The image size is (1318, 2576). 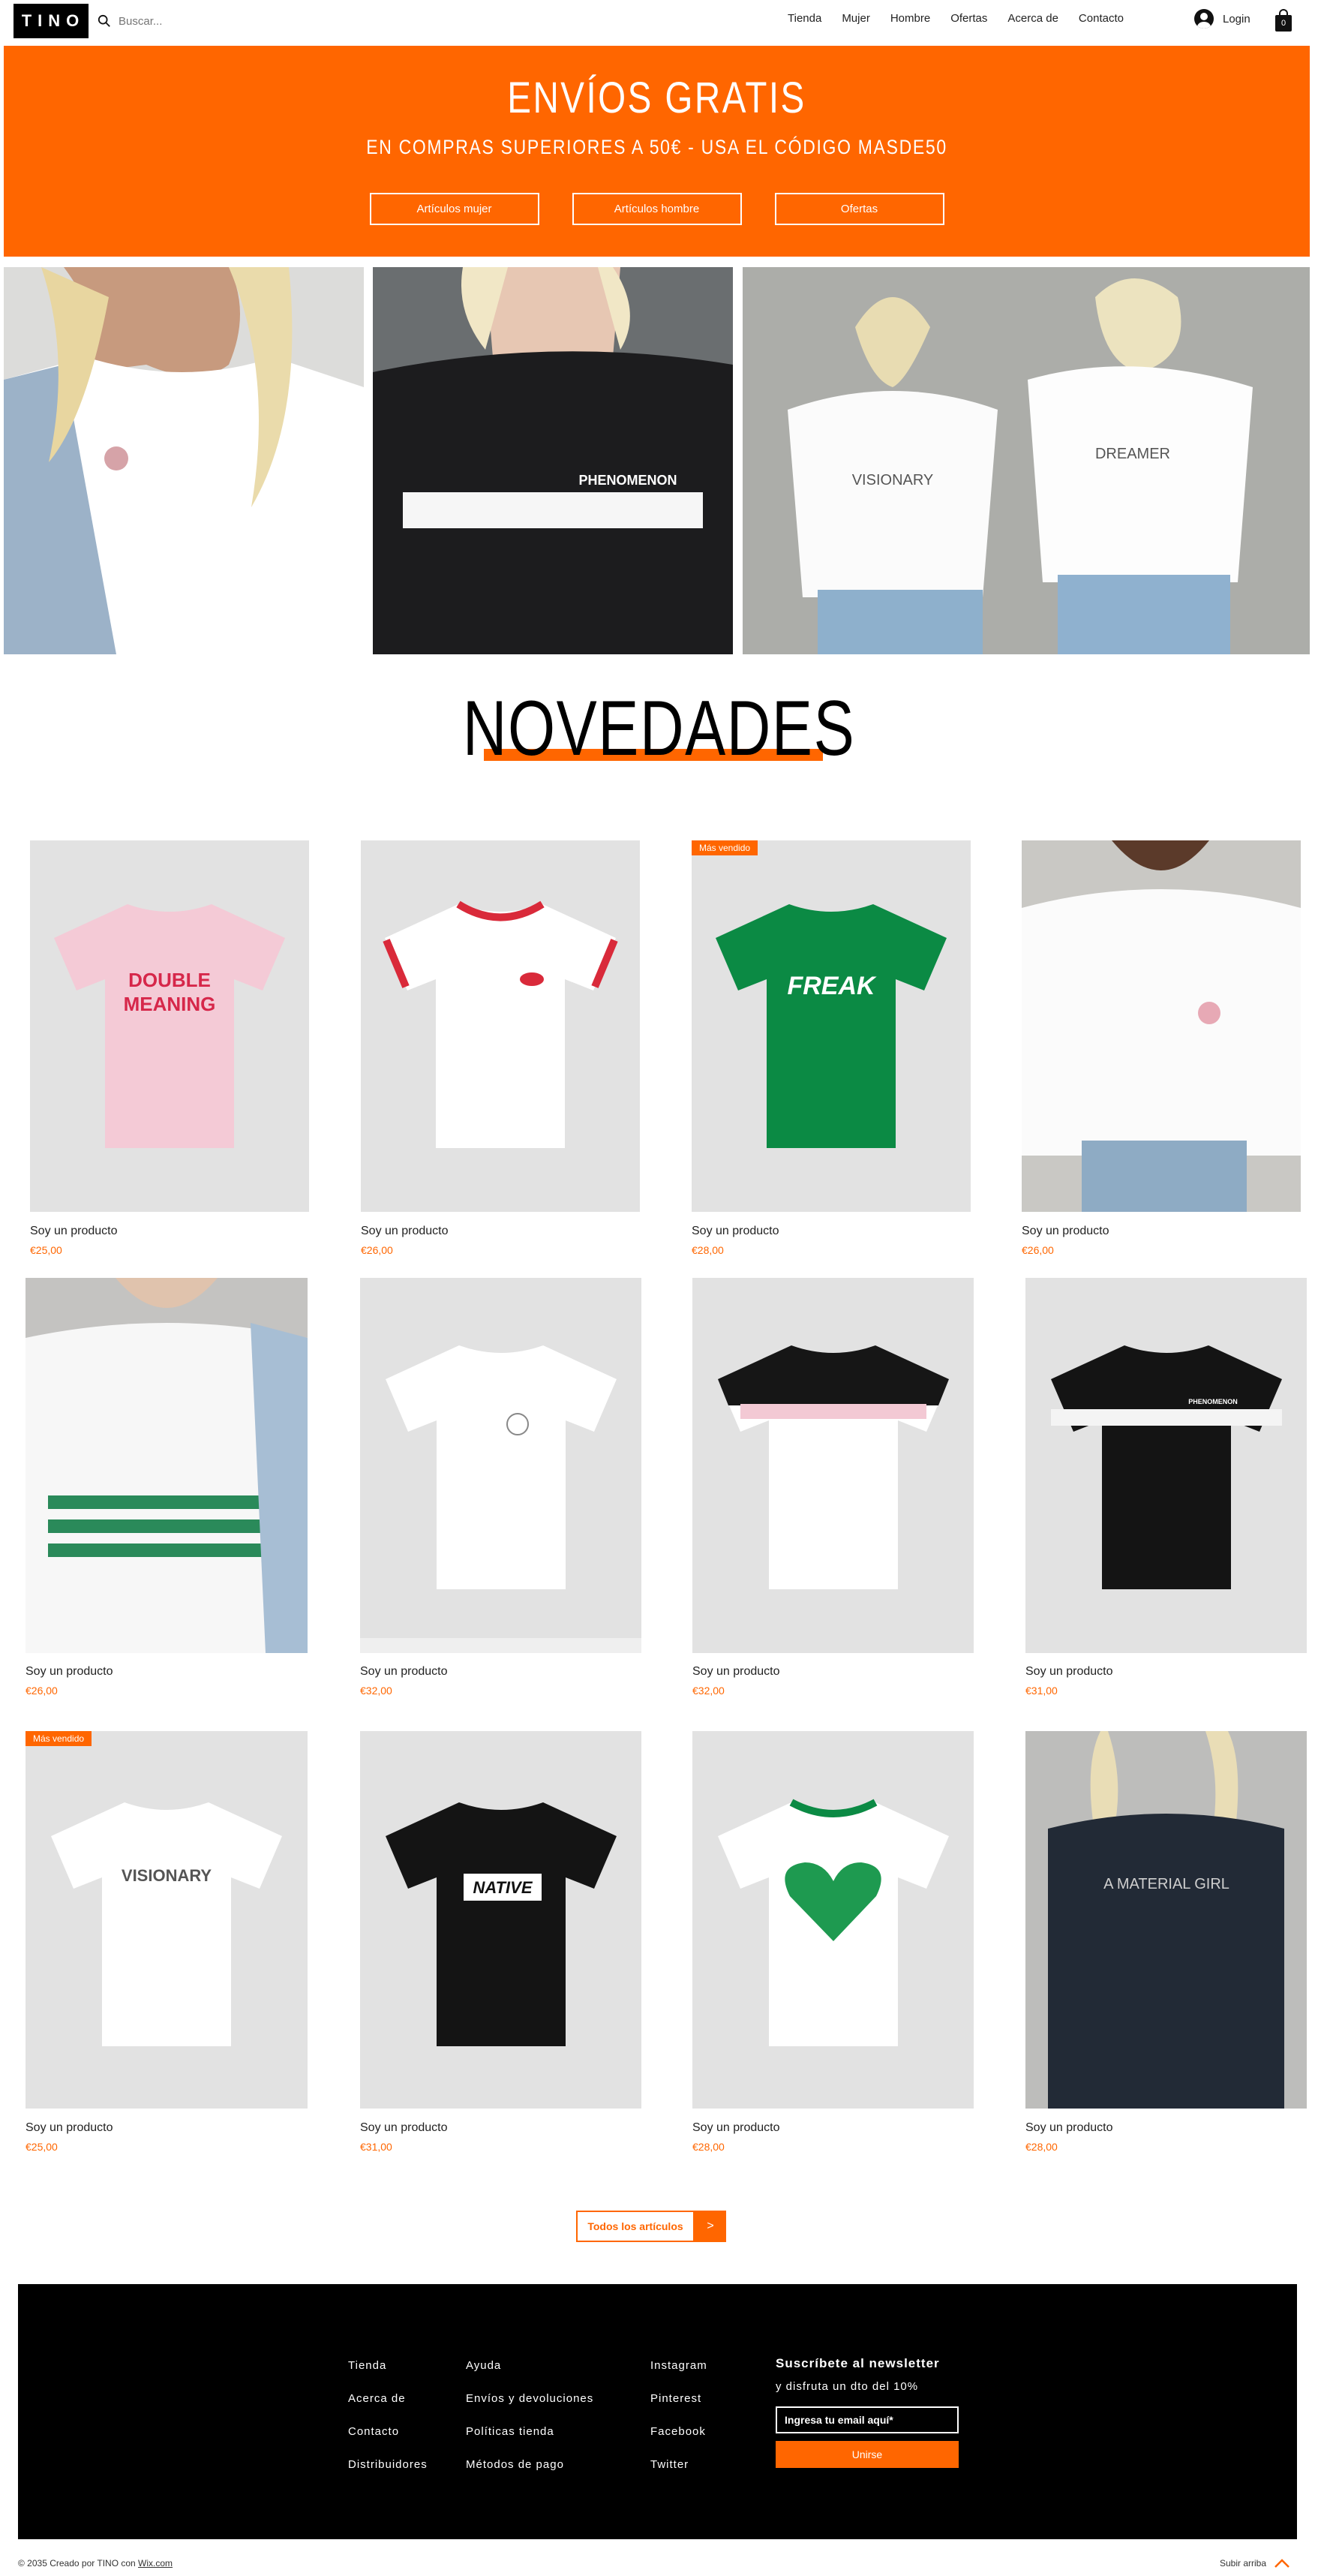 What do you see at coordinates (657, 209) in the screenshot?
I see `men-items-button: Artículos hombre` at bounding box center [657, 209].